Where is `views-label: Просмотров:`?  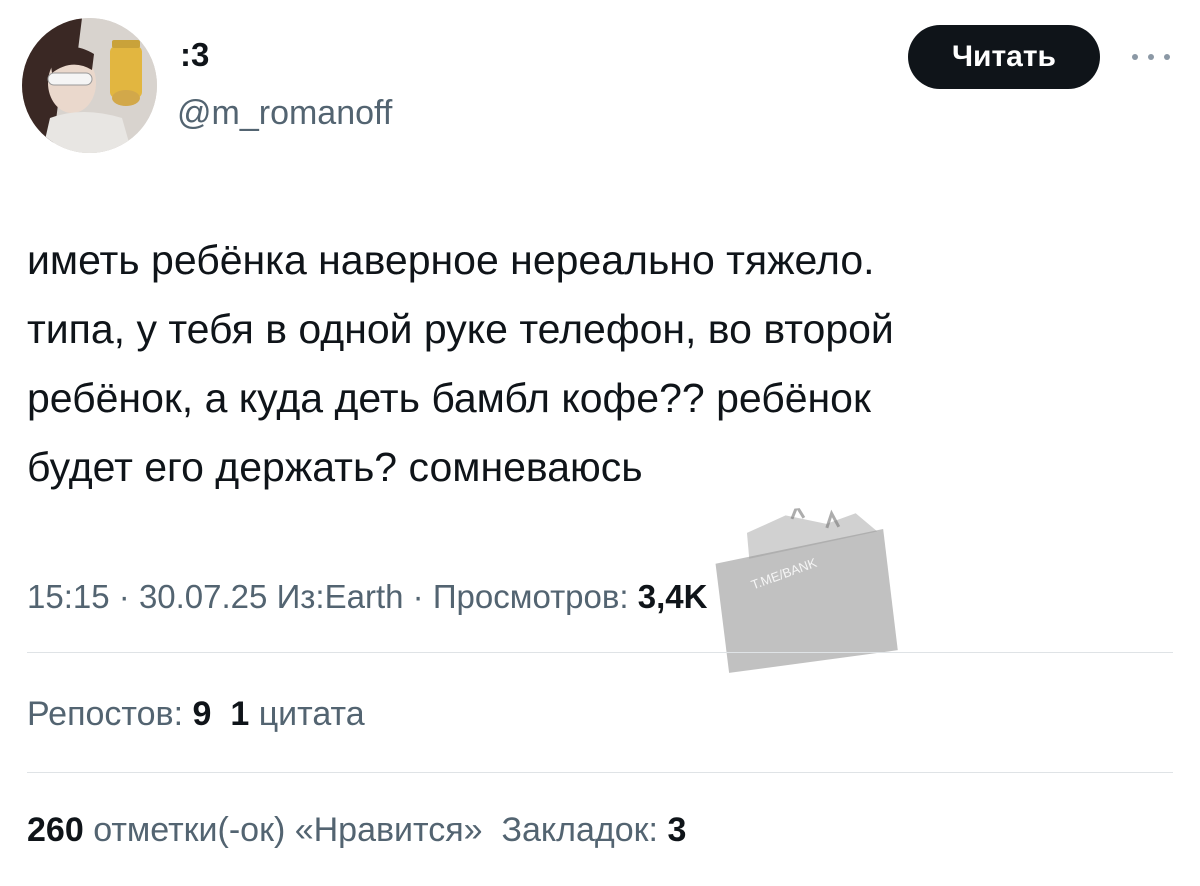
views-label: Просмотров: is located at coordinates (530, 596).